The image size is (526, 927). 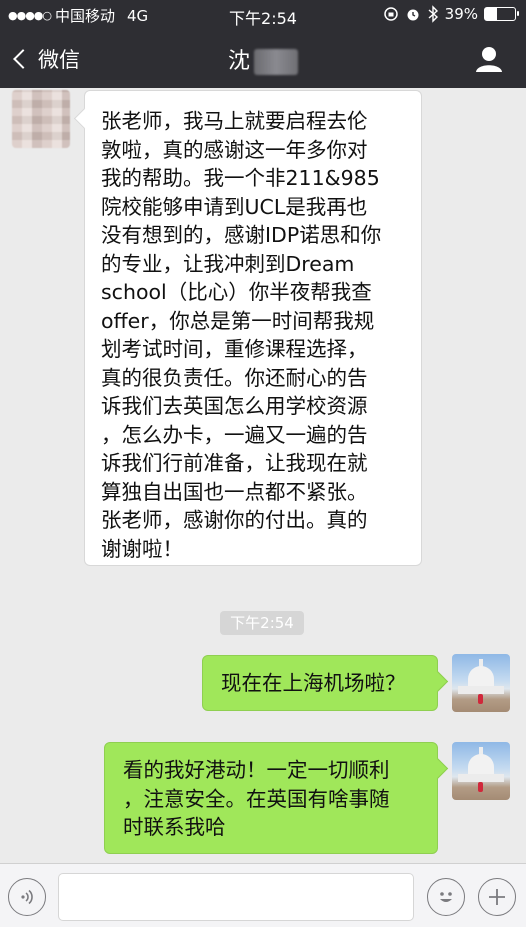 I want to click on nav-bar: 微信 沈, so click(x=263, y=59).